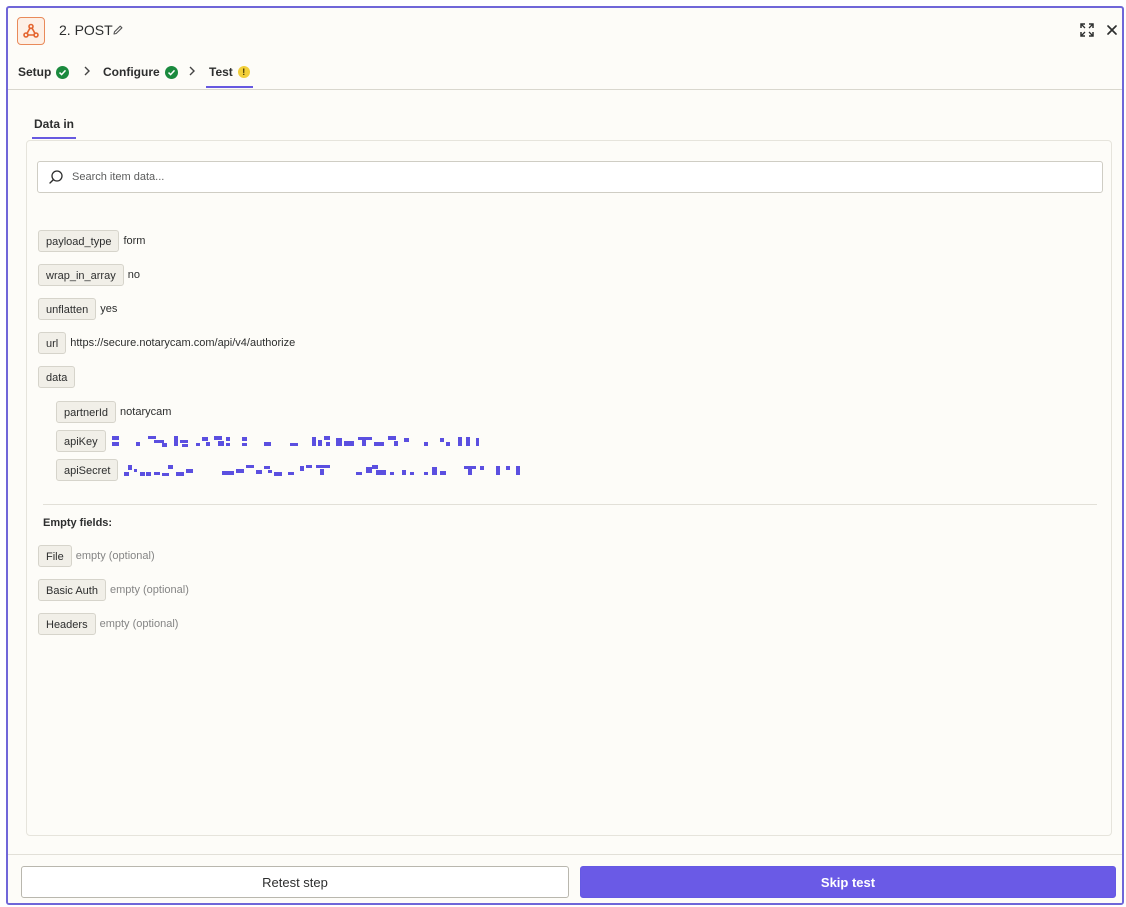 This screenshot has height=907, width=1126. What do you see at coordinates (229, 87) in the screenshot?
I see `active-step-indicator` at bounding box center [229, 87].